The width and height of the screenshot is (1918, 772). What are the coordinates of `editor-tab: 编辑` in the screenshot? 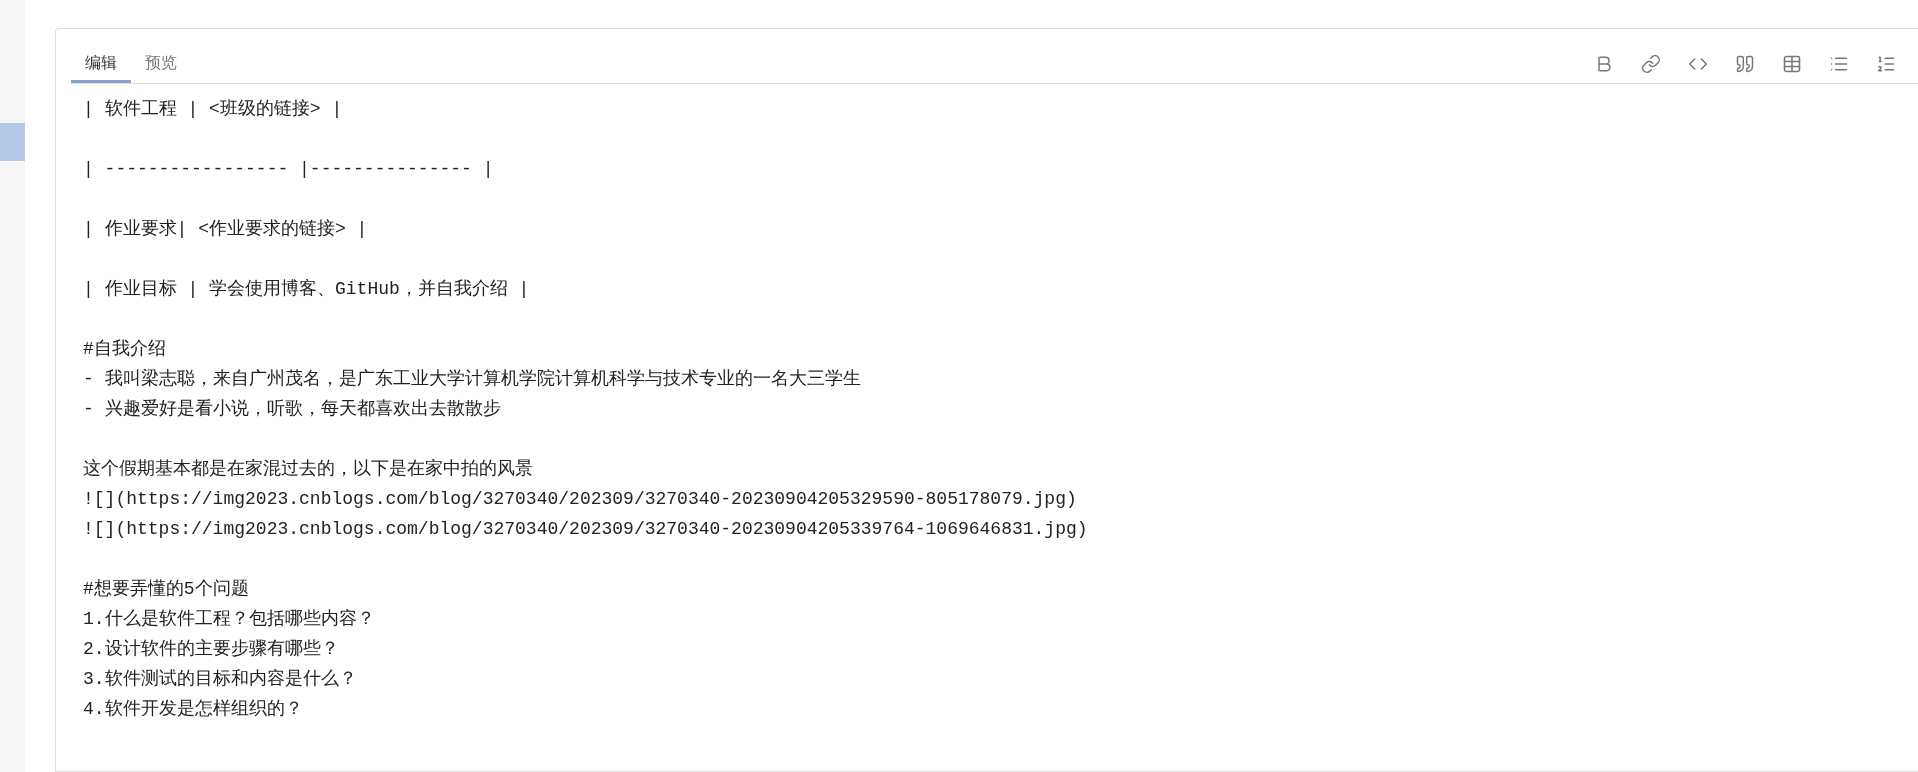 It's located at (101, 64).